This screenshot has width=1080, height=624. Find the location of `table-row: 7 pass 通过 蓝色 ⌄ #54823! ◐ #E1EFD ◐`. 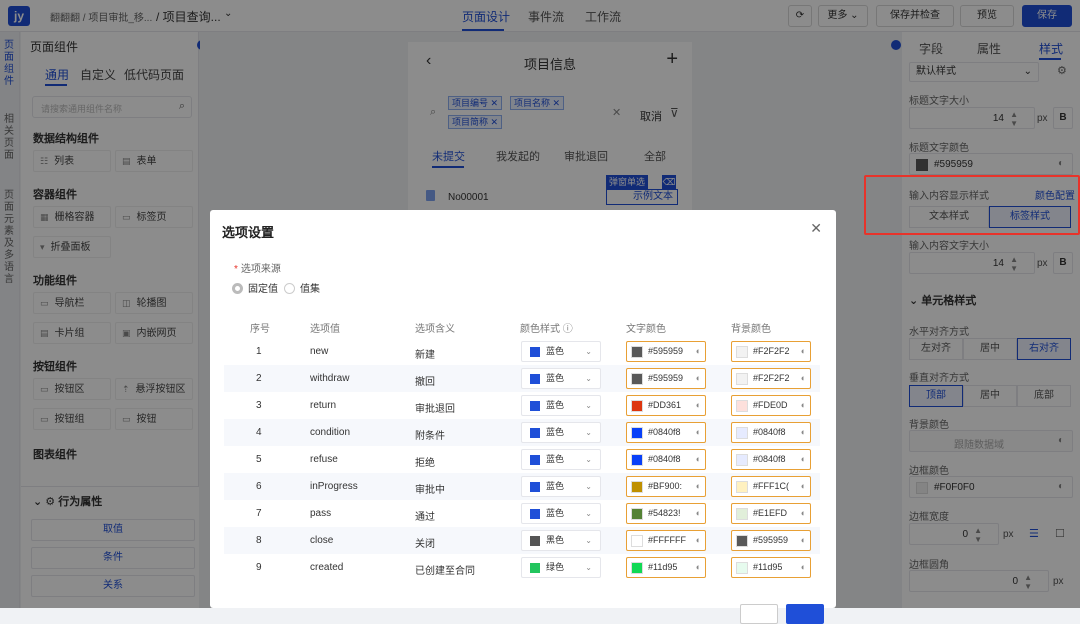

table-row: 7 pass 通过 蓝色 ⌄ #54823! ◐ #E1EFD ◐ is located at coordinates (522, 513).